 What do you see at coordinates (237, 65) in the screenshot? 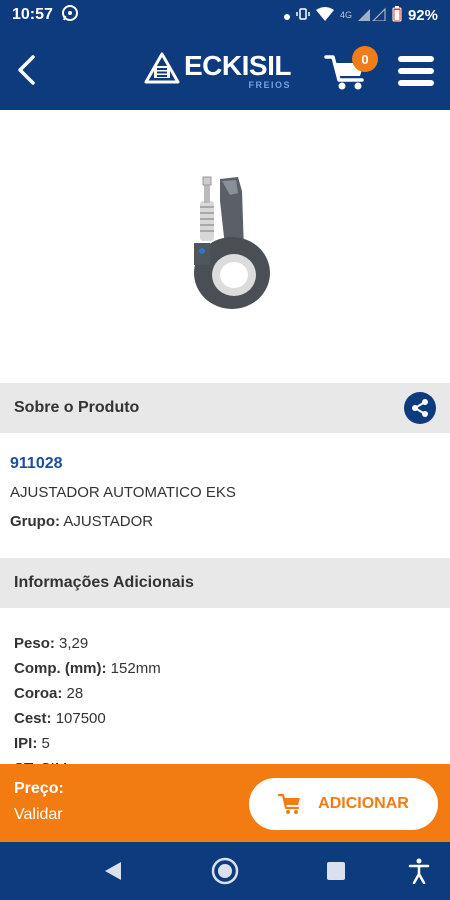
I see `logo-name: ECKISIL` at bounding box center [237, 65].